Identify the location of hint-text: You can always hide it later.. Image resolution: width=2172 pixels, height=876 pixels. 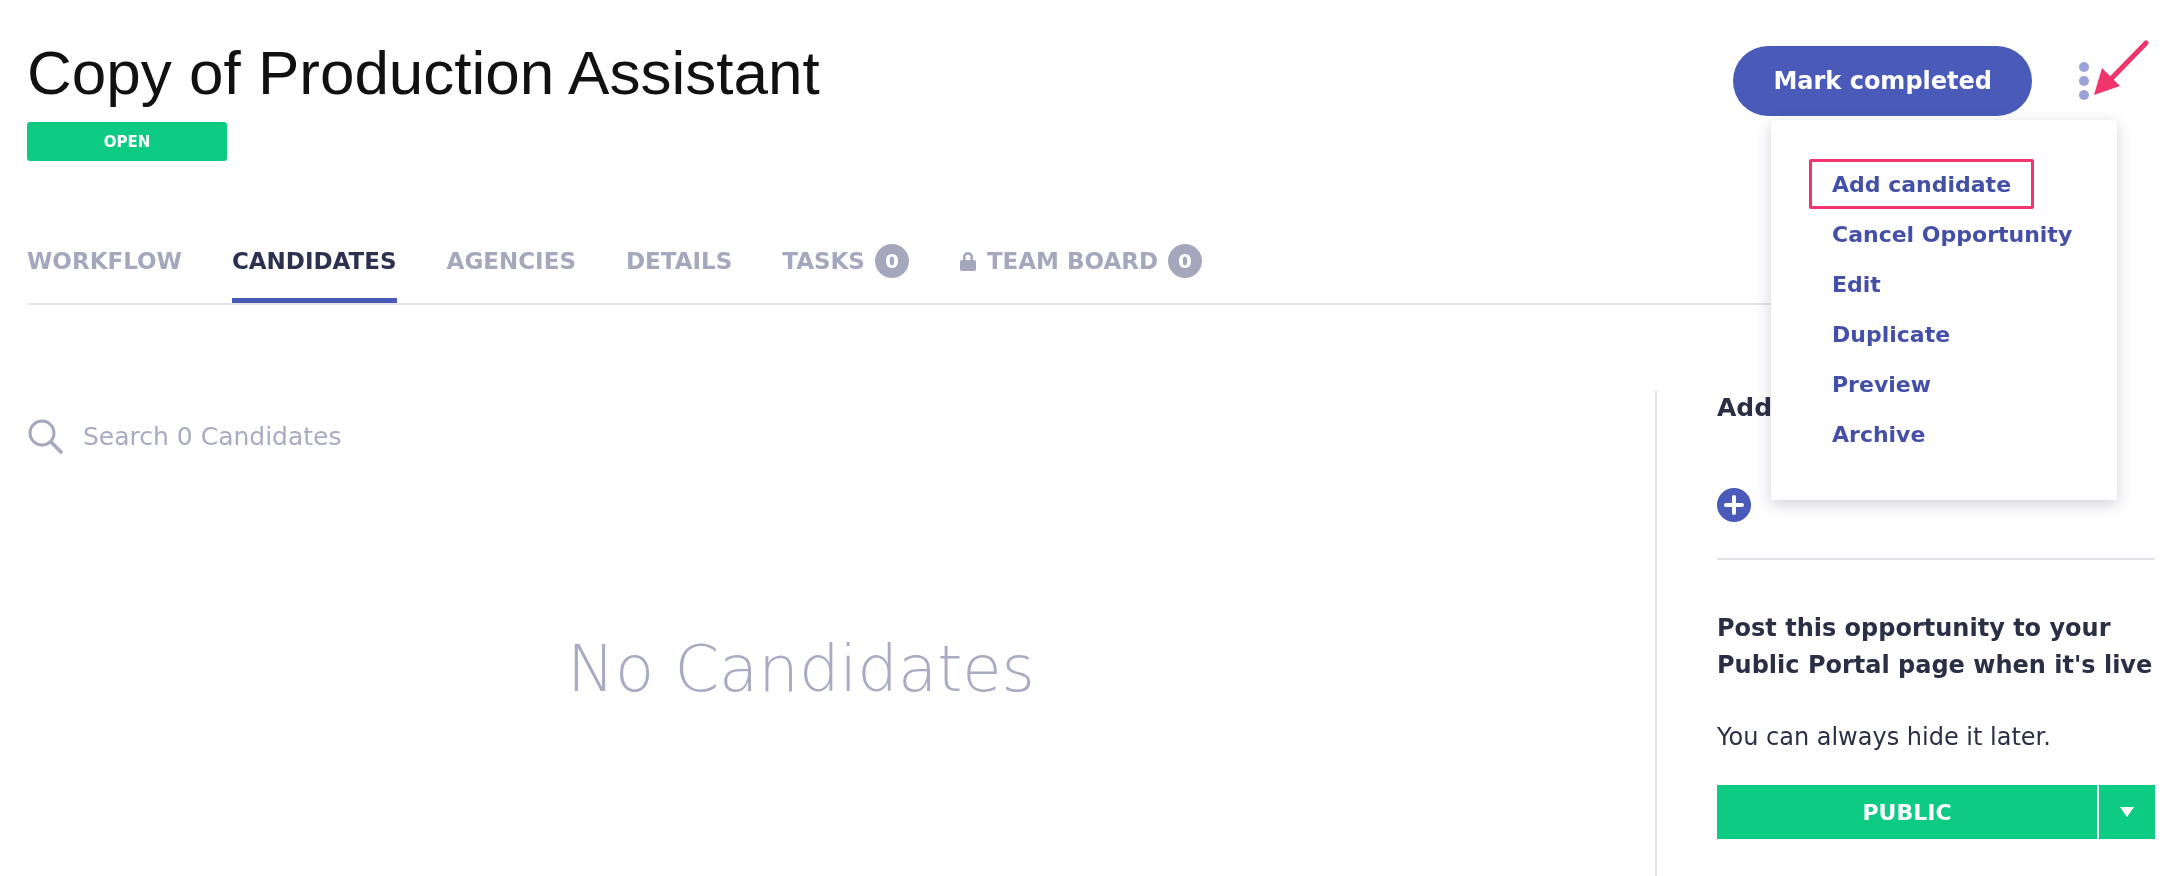
(1884, 737).